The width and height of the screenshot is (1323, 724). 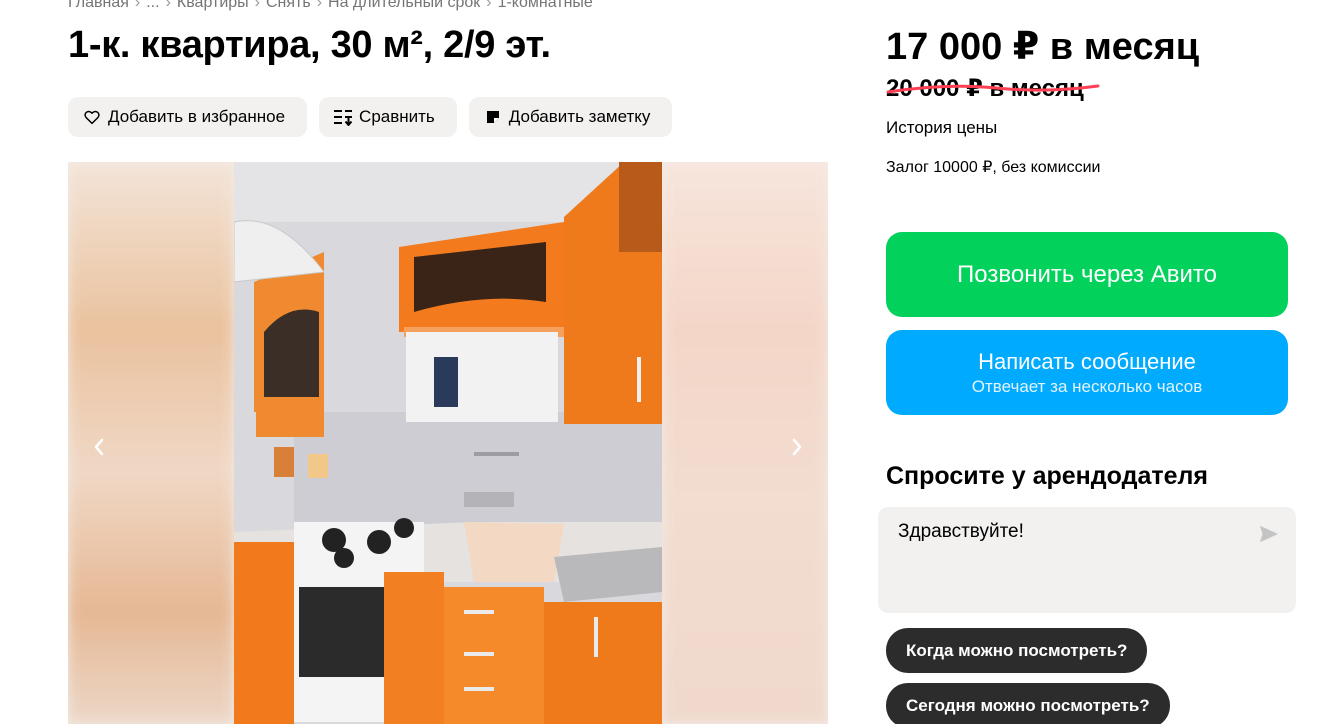 I want to click on compare-icon, so click(x=343, y=117).